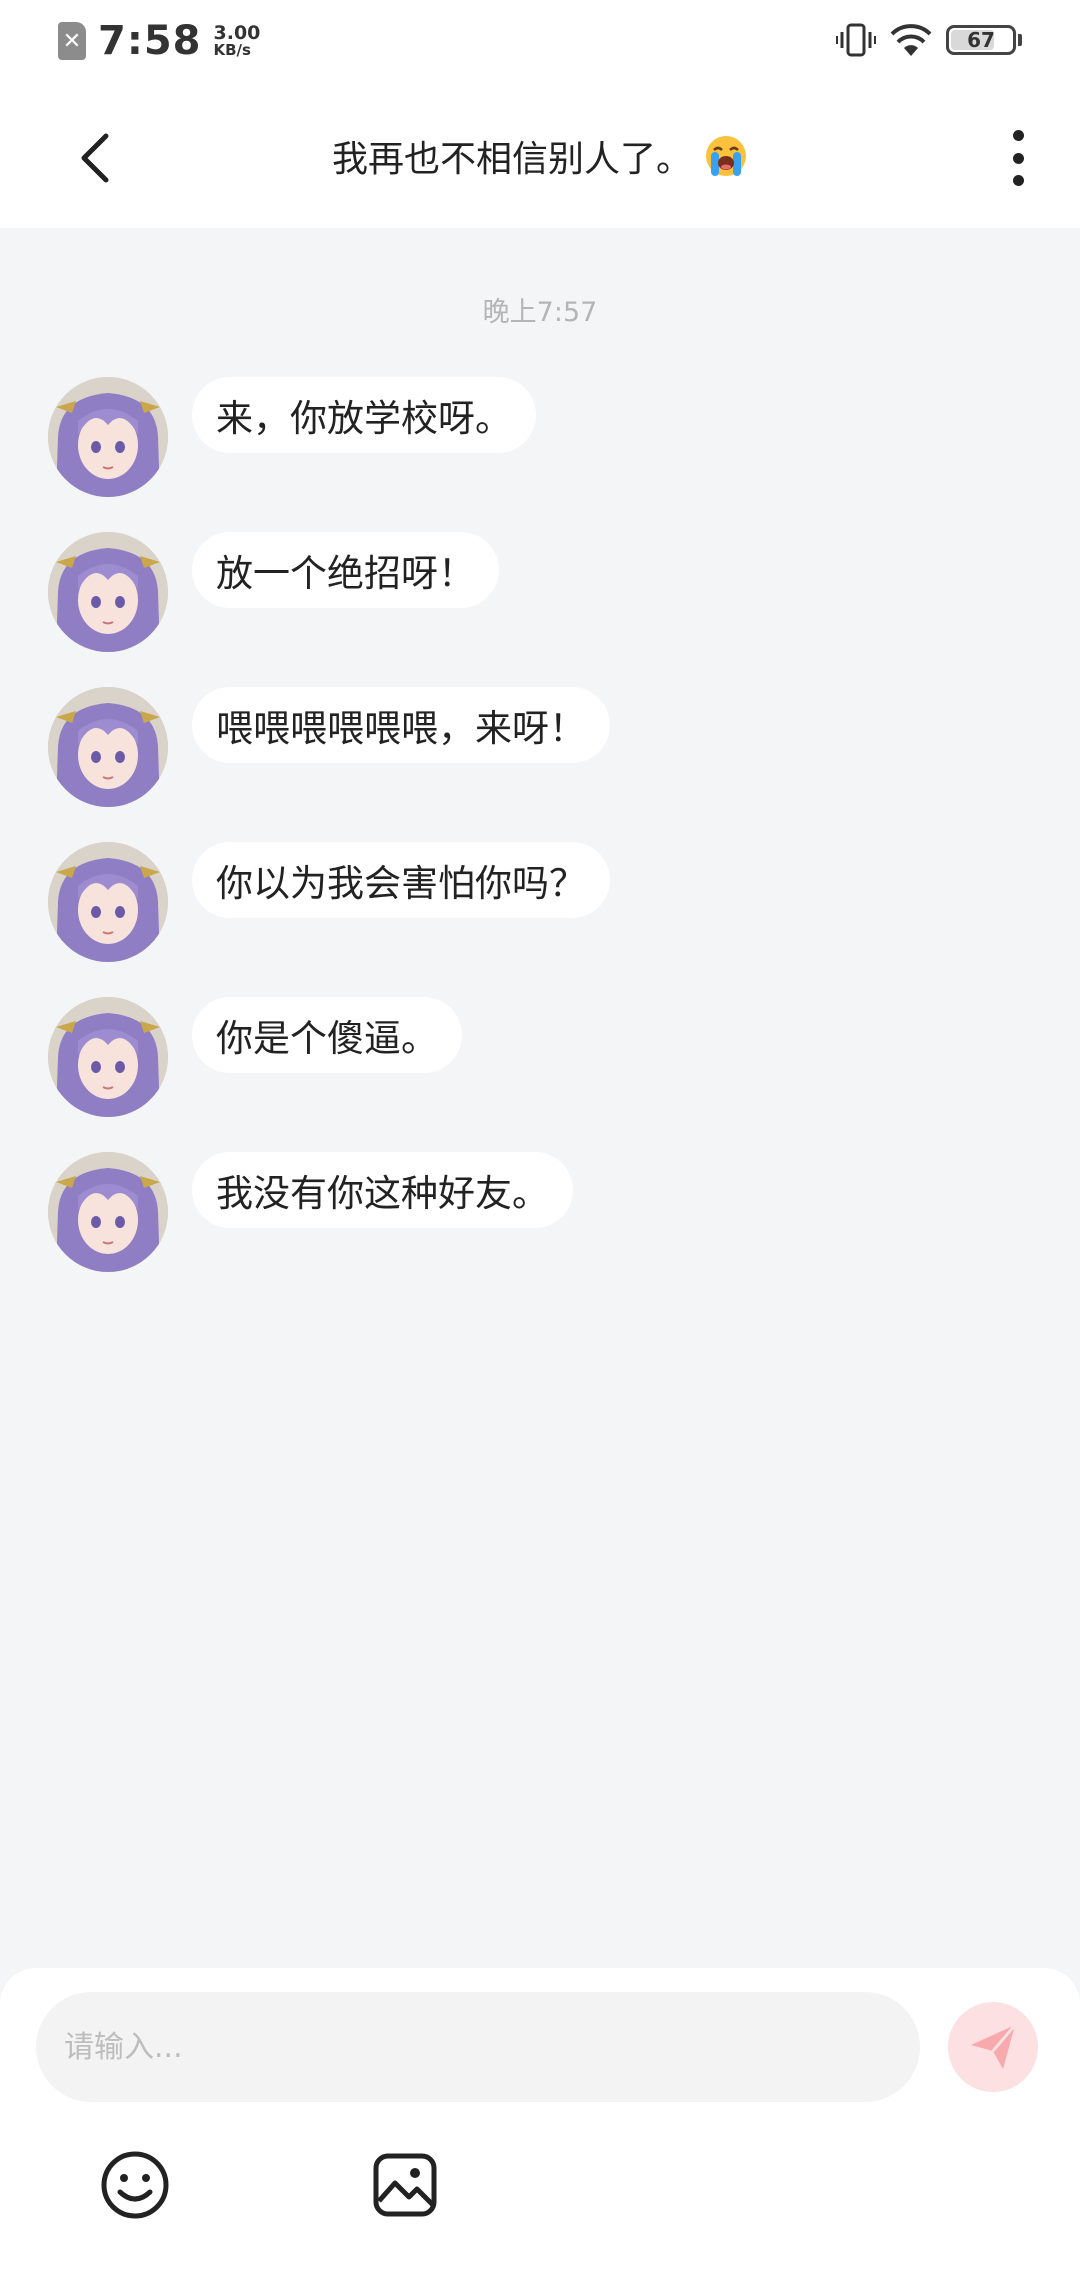 This screenshot has width=1080, height=2280. I want to click on message-row: 我没有你这种好友。, so click(310, 1212).